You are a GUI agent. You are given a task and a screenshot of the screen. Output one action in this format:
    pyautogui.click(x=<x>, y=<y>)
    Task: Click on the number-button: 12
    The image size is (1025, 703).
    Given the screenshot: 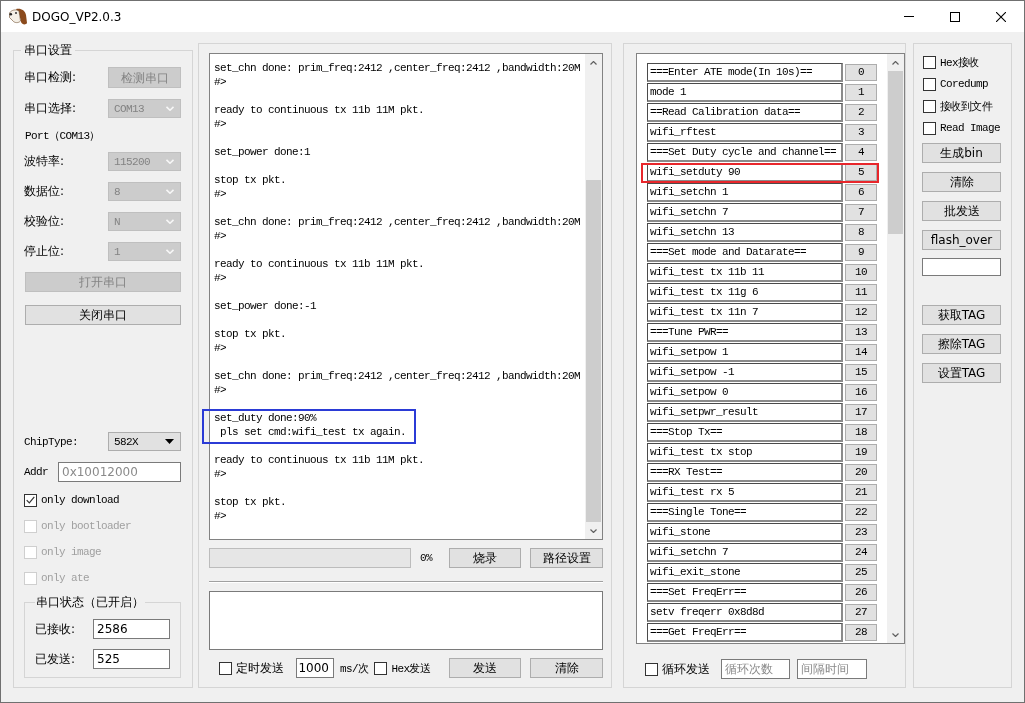 What is the action you would take?
    pyautogui.click(x=861, y=312)
    